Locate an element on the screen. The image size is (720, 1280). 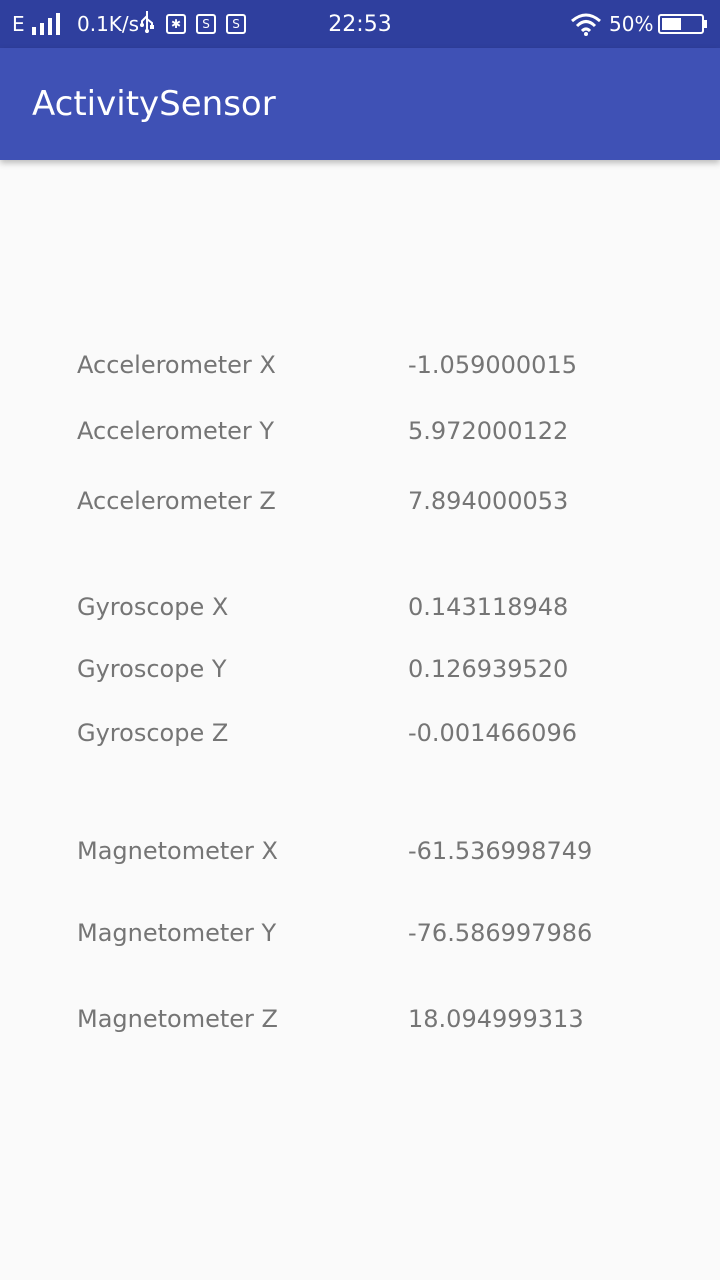
sensor-row-gyroscope-y: Gyroscope Y 0.126939520 is located at coordinates (360, 669).